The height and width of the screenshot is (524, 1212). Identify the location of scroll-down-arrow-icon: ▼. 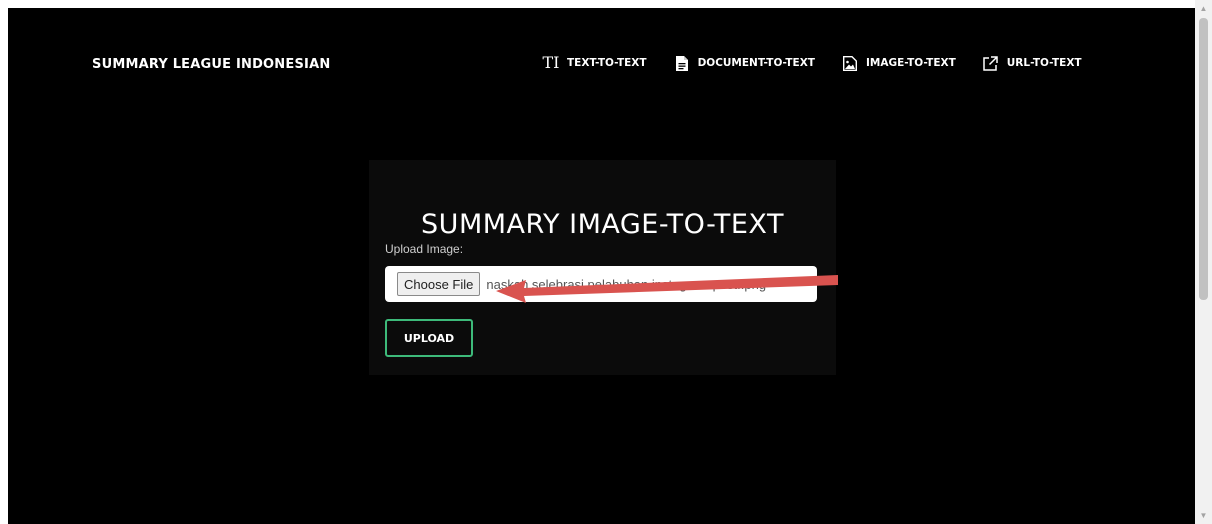
(1203, 515).